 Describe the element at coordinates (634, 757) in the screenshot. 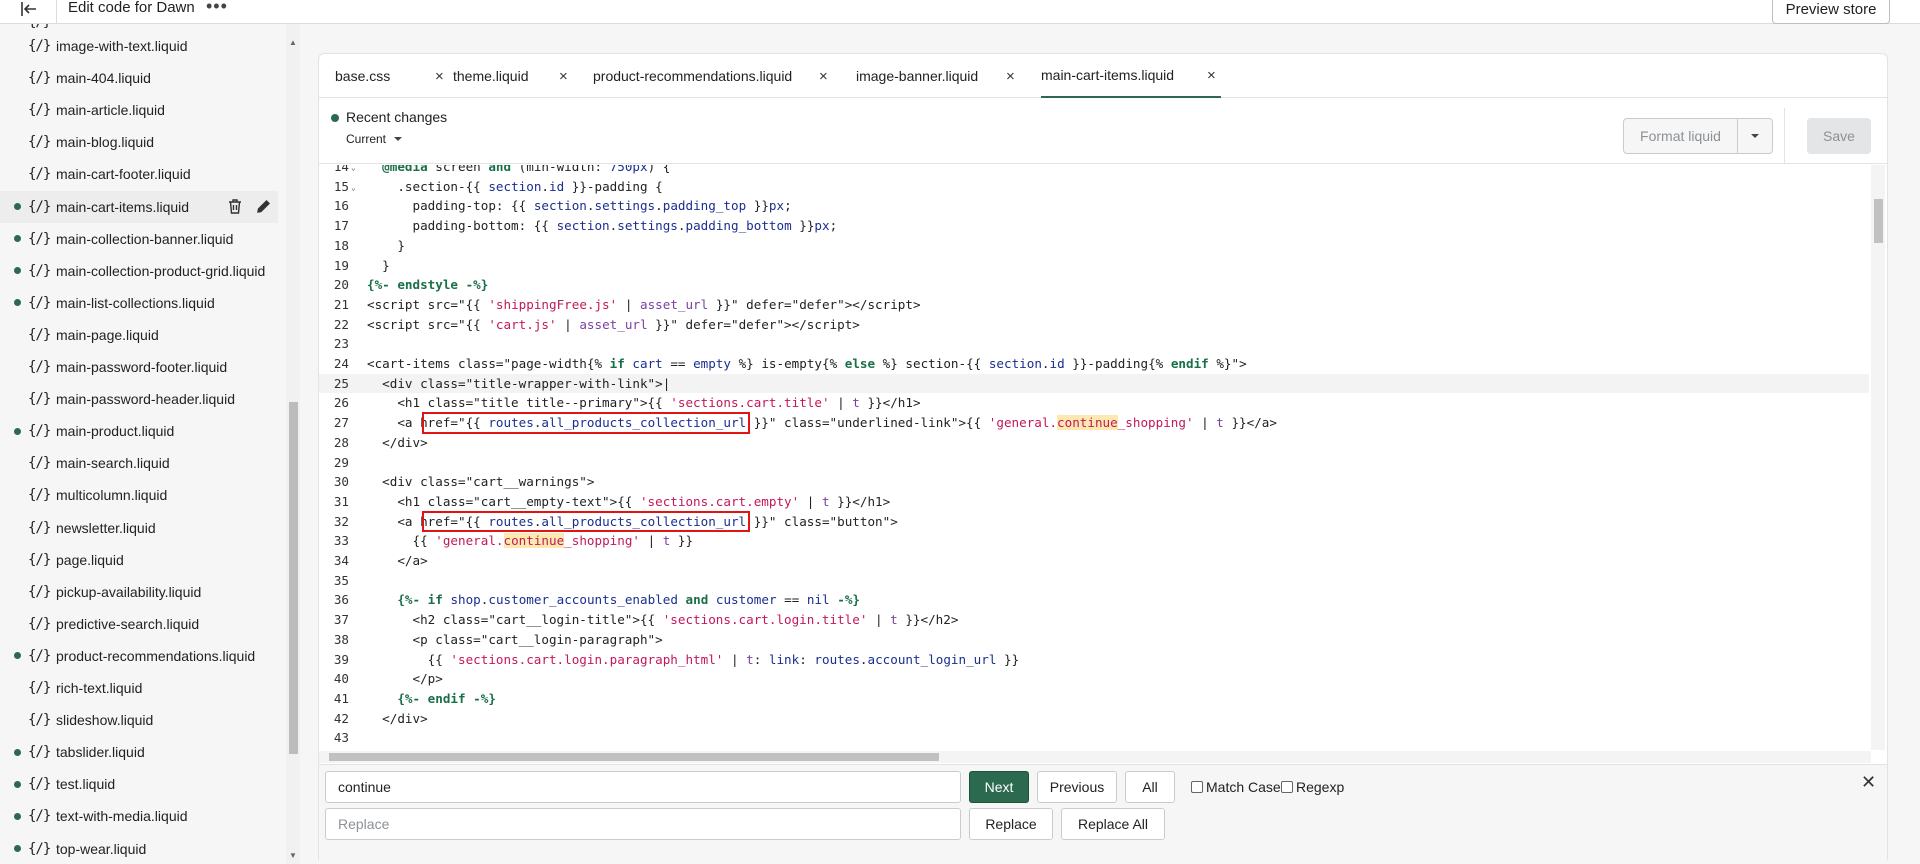

I see `code-horizontal-scrollbar-thumb` at that location.